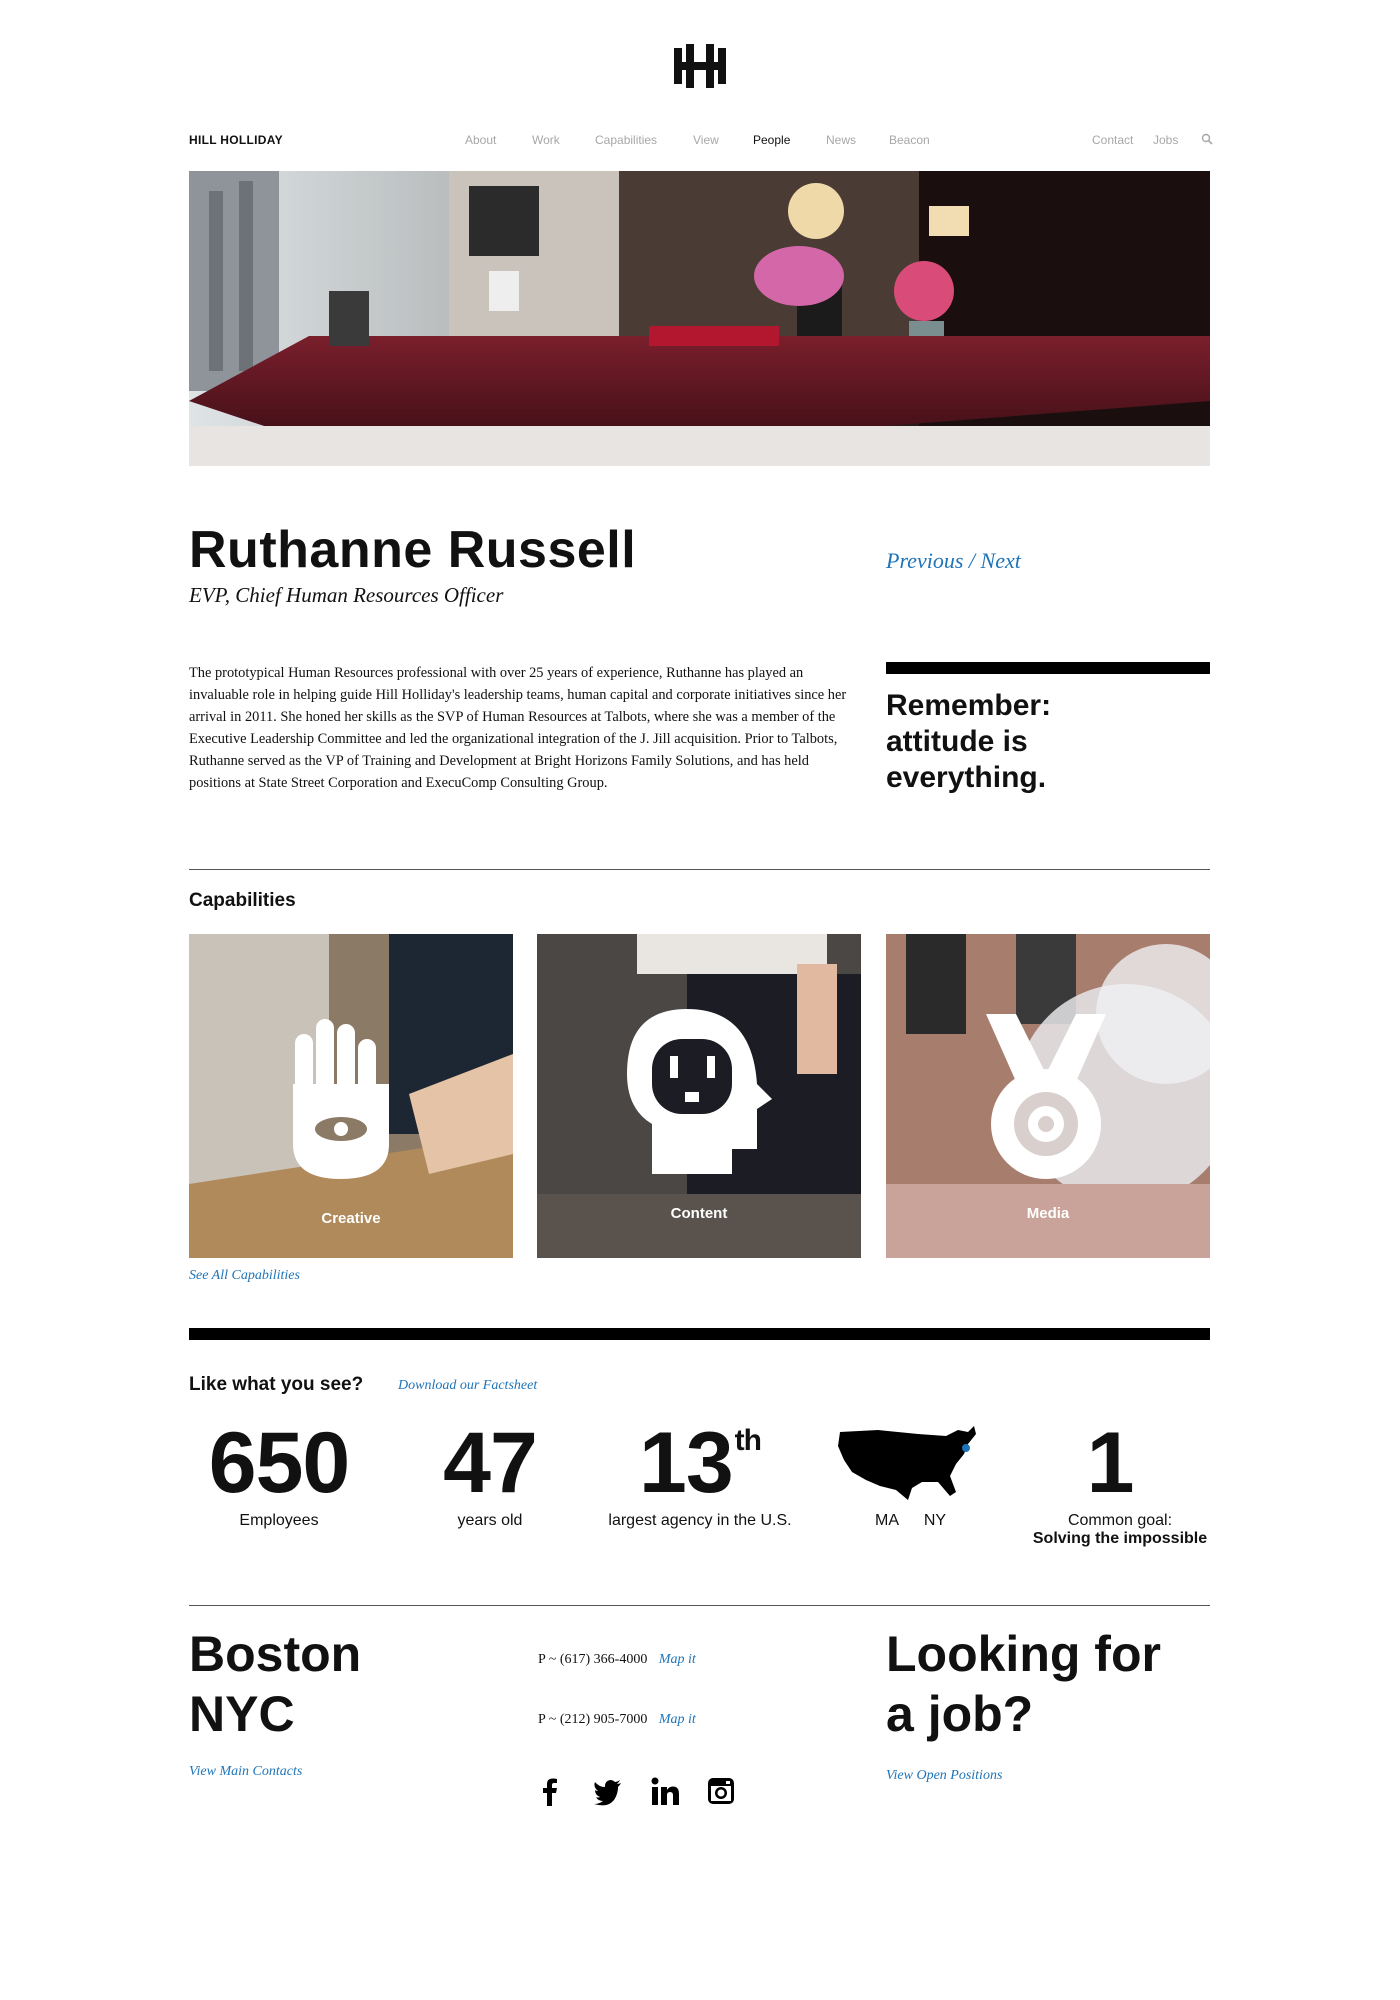  What do you see at coordinates (700, 1520) in the screenshot?
I see `stat-rank-label: largest agency in the U.S.` at bounding box center [700, 1520].